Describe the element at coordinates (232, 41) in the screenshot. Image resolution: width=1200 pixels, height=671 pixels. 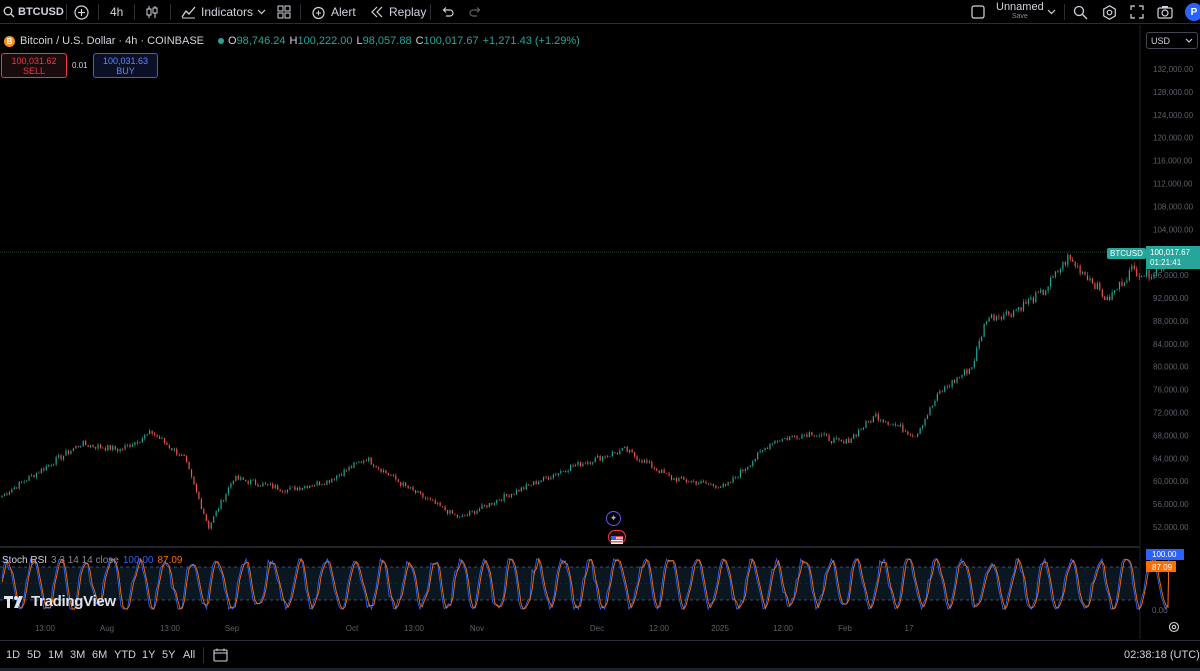
I see `open-label: O` at that location.